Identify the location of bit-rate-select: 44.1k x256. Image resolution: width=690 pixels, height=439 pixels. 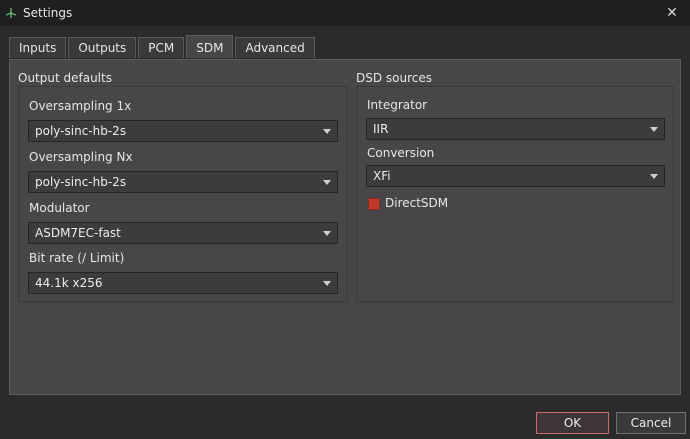
(183, 283).